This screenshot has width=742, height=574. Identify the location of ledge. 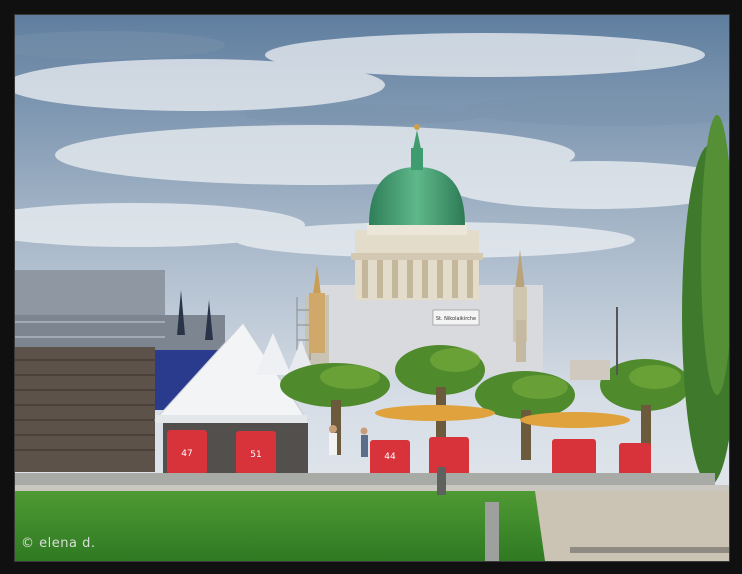
(365, 480).